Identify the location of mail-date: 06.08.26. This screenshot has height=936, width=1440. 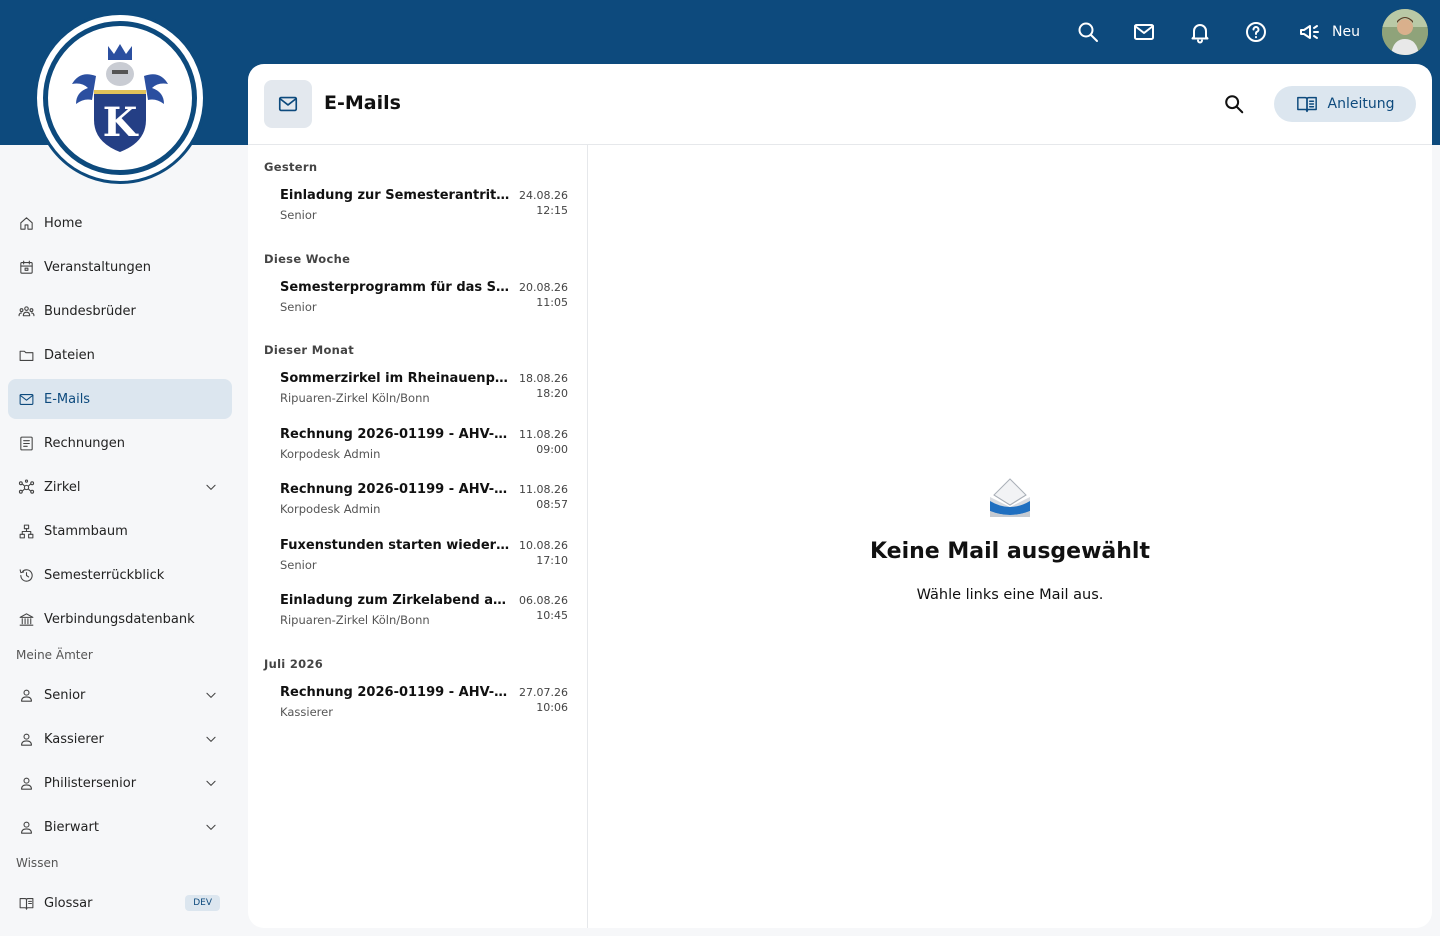
(543, 600).